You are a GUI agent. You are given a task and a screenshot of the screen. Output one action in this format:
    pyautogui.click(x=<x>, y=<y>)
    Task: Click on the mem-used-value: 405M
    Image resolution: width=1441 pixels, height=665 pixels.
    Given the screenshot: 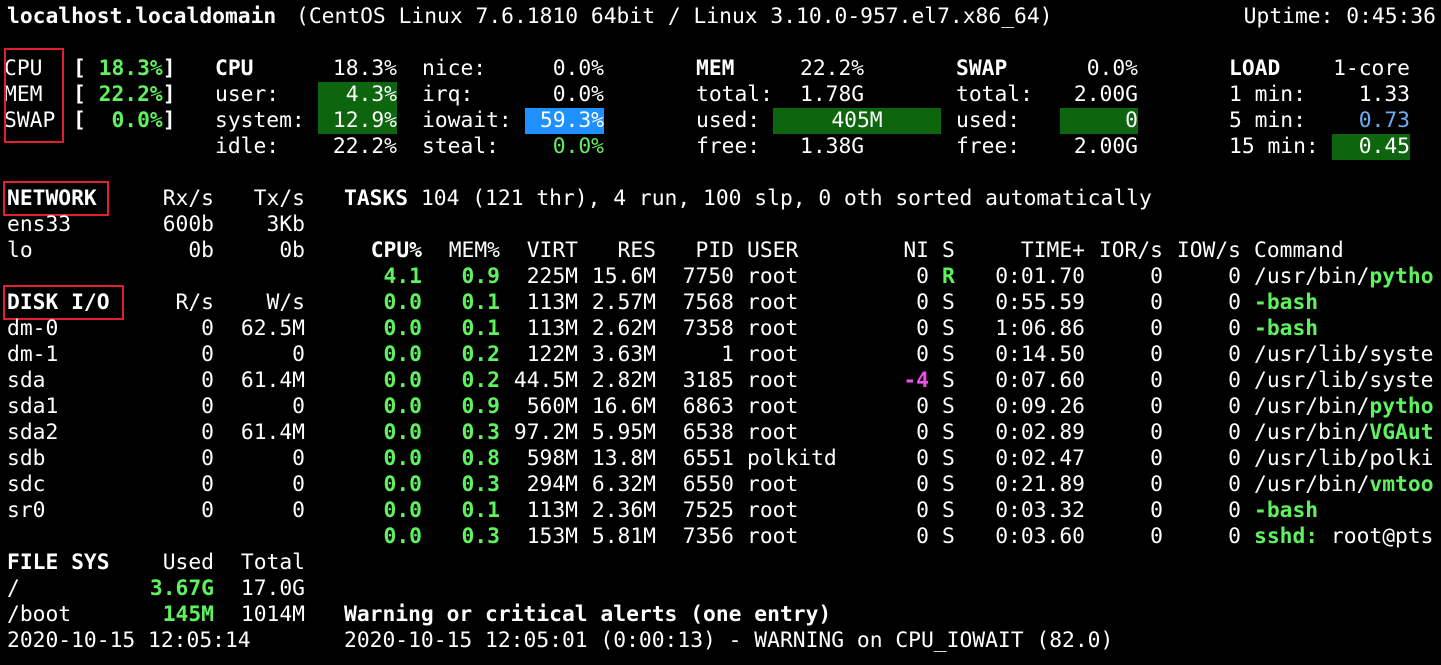 What is the action you would take?
    pyautogui.click(x=857, y=121)
    